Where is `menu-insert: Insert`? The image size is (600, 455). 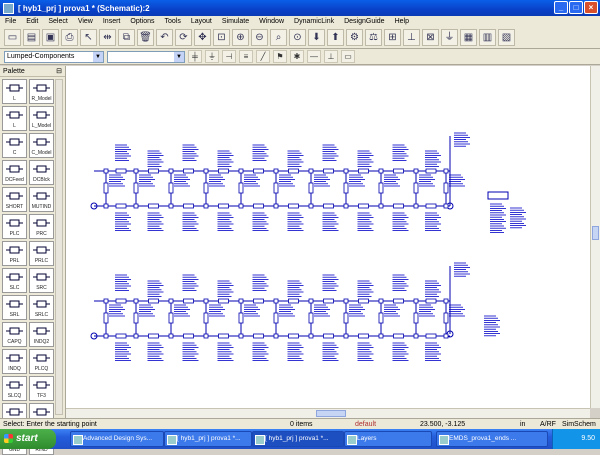
menu-insert: Insert is located at coordinates (112, 21).